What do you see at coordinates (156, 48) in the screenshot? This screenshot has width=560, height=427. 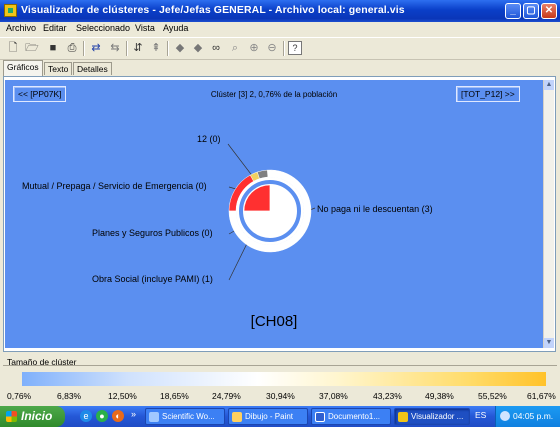 I see `align-icon: ⇞` at bounding box center [156, 48].